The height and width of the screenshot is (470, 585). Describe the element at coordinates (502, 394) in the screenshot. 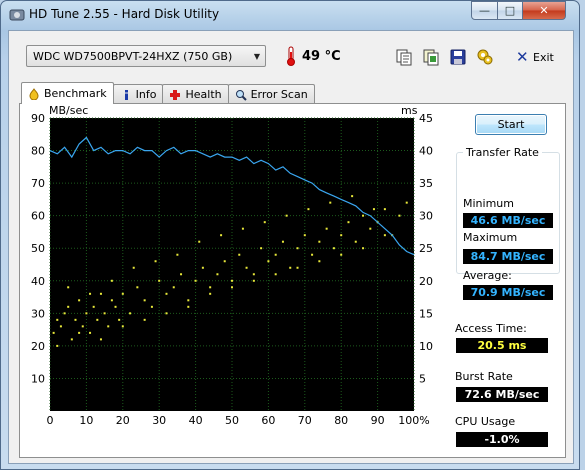

I see `burst-rate-value: 72.6 MB/sec` at that location.